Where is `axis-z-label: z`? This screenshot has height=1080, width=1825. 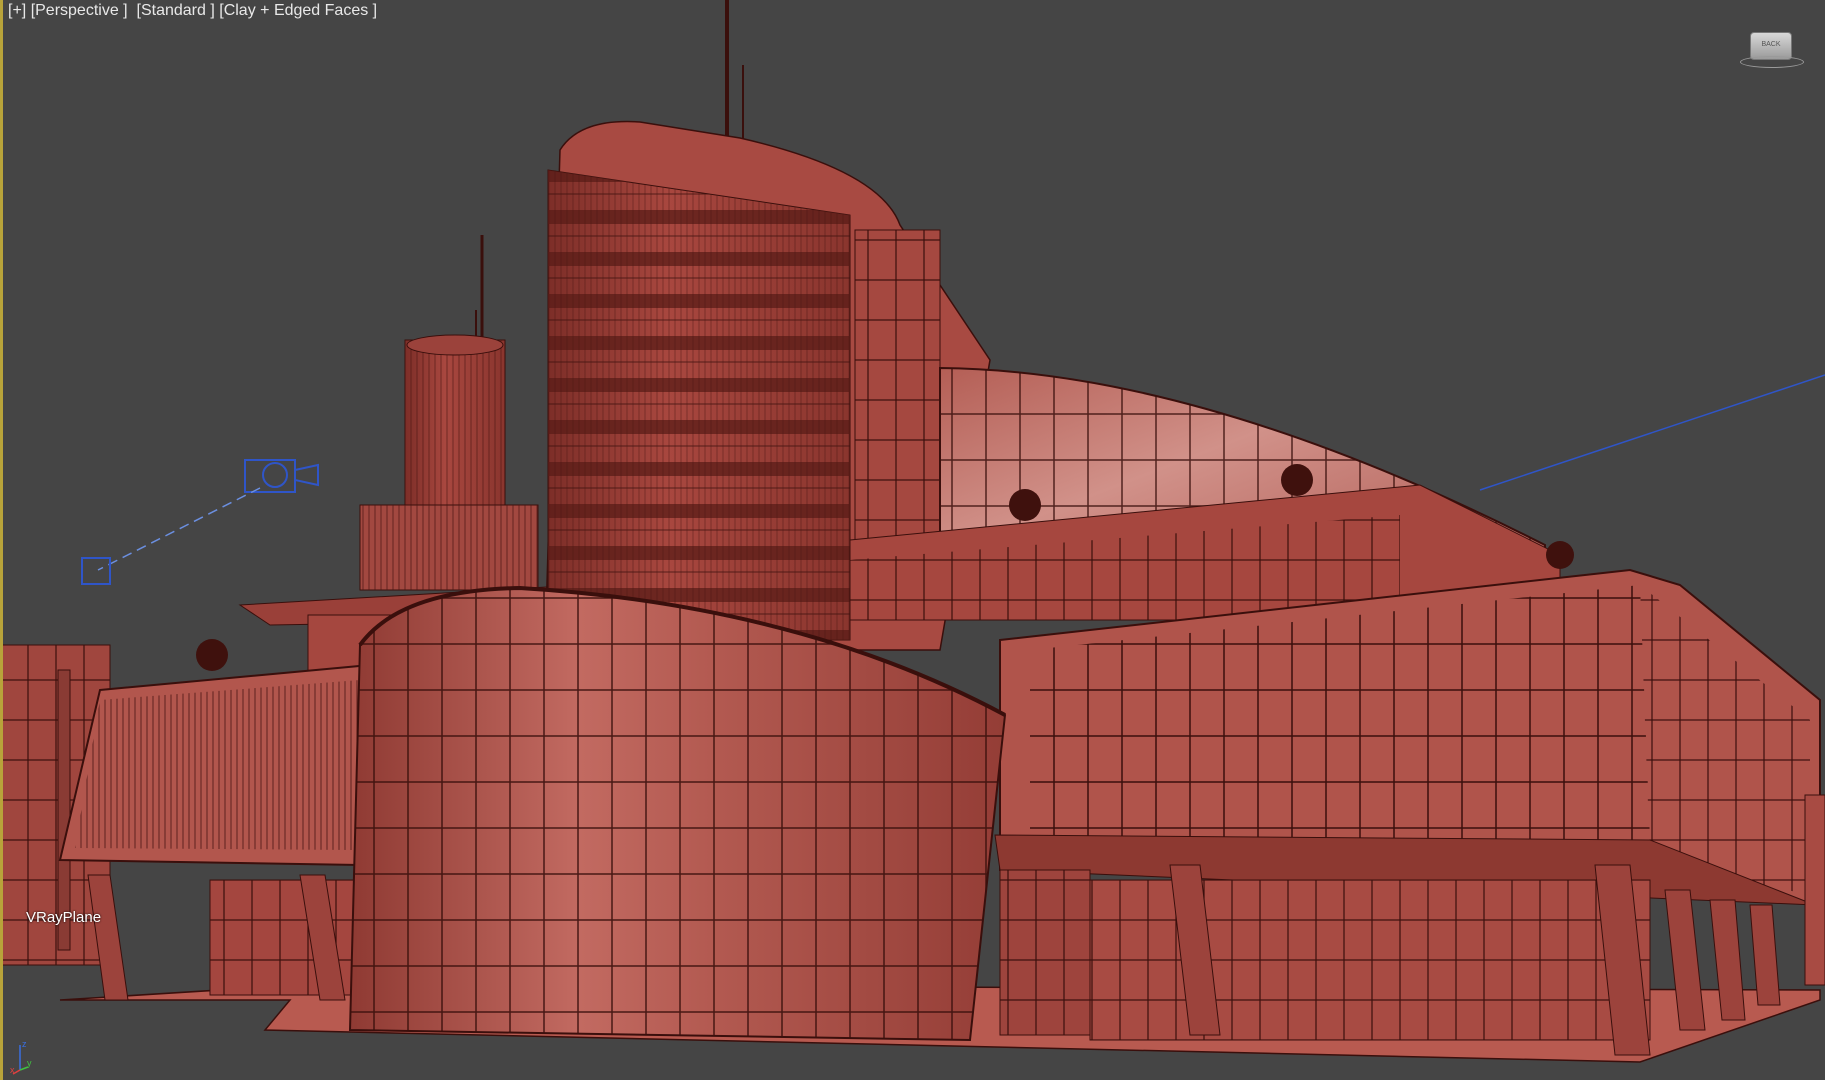
axis-z-label: z is located at coordinates (24, 1044).